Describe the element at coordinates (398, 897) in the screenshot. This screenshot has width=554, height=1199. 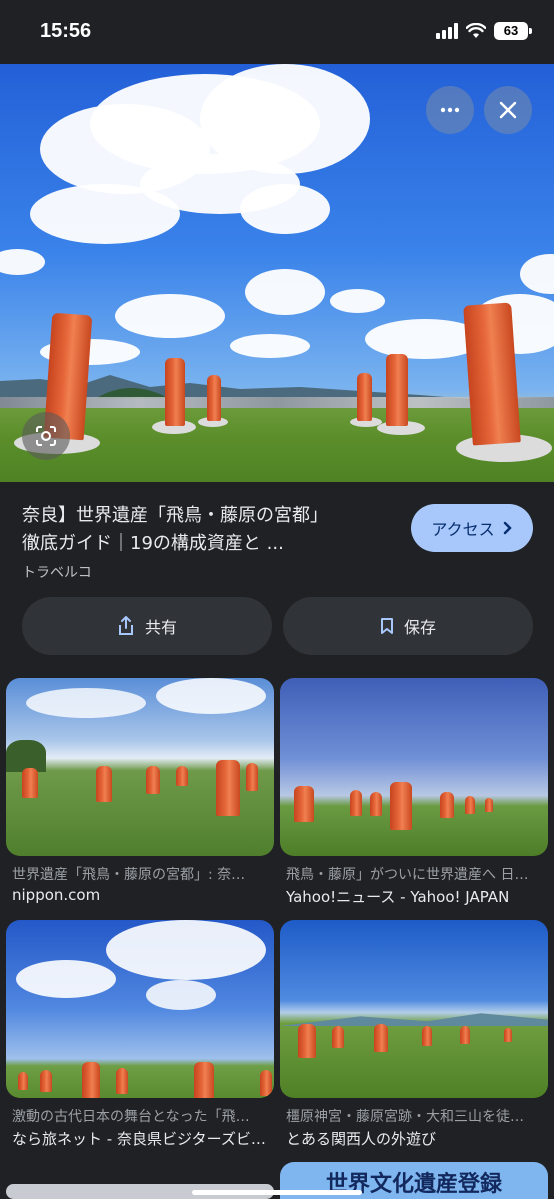
I see `related-source: Yahoo!ニュース - Yahoo! JAPAN` at that location.